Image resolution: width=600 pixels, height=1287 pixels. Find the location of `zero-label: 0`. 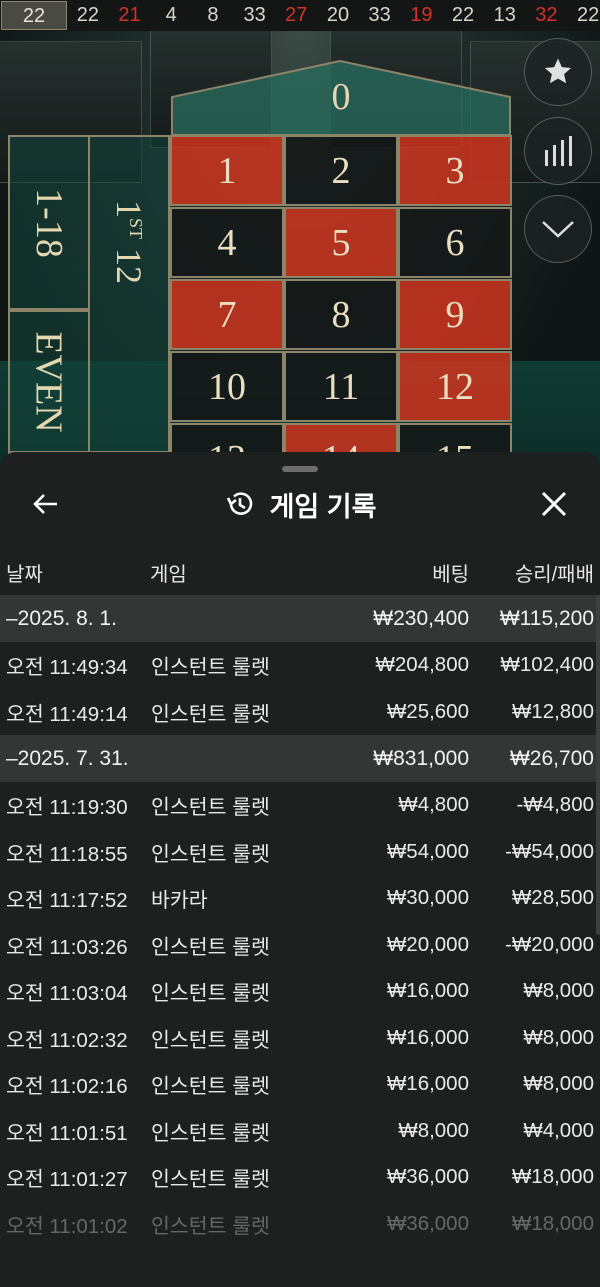

zero-label: 0 is located at coordinates (341, 97).